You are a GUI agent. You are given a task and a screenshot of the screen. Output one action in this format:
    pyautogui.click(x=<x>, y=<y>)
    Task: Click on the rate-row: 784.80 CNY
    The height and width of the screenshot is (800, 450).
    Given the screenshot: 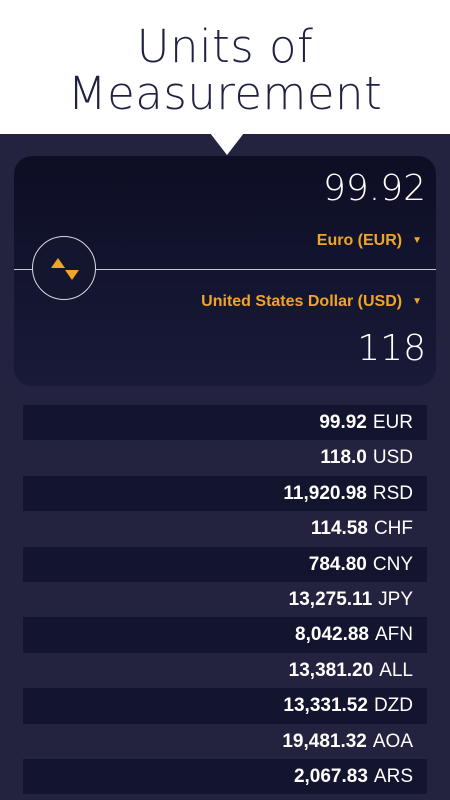 What is the action you would take?
    pyautogui.click(x=225, y=564)
    